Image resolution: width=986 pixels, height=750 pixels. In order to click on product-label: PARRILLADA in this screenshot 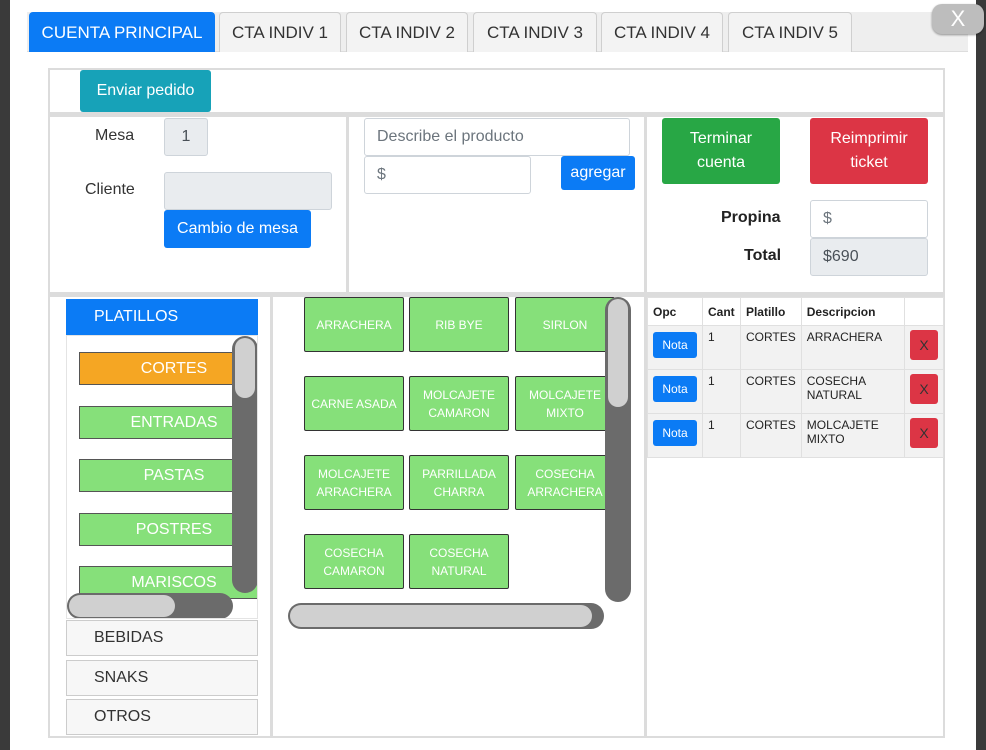, I will do `click(459, 473)`.